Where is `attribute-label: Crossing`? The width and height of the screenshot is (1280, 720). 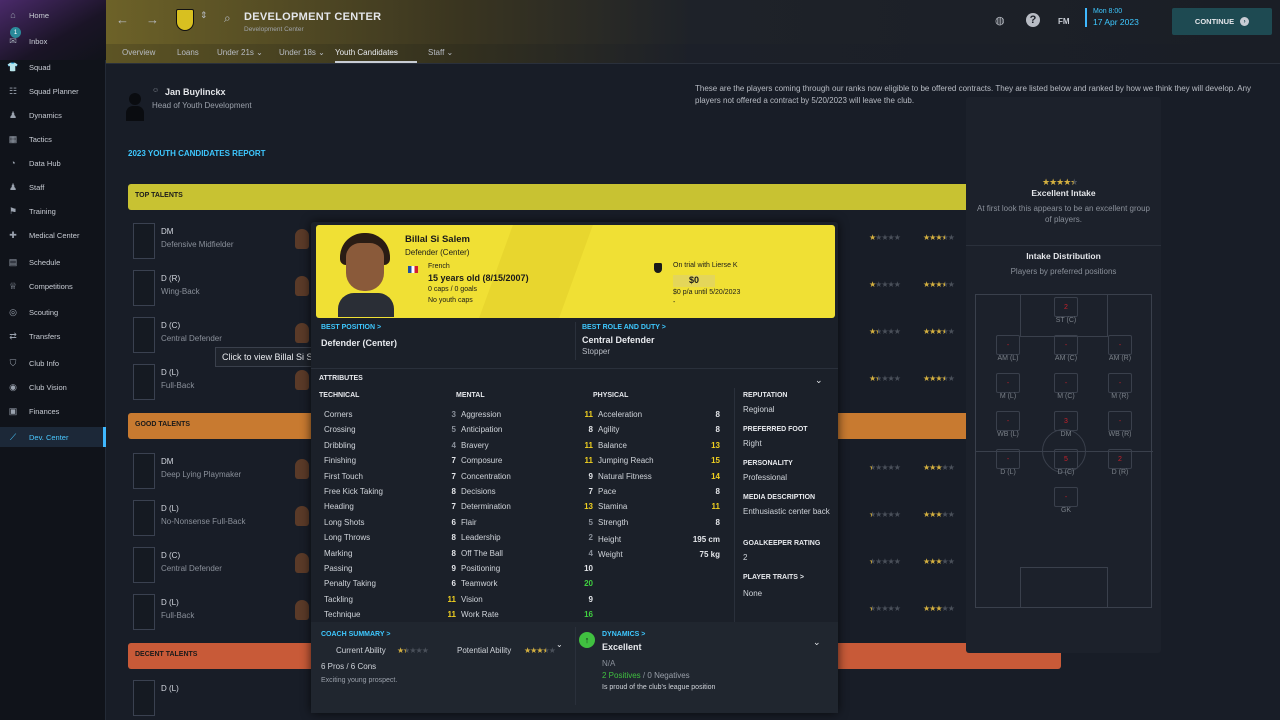 attribute-label: Crossing is located at coordinates (340, 430).